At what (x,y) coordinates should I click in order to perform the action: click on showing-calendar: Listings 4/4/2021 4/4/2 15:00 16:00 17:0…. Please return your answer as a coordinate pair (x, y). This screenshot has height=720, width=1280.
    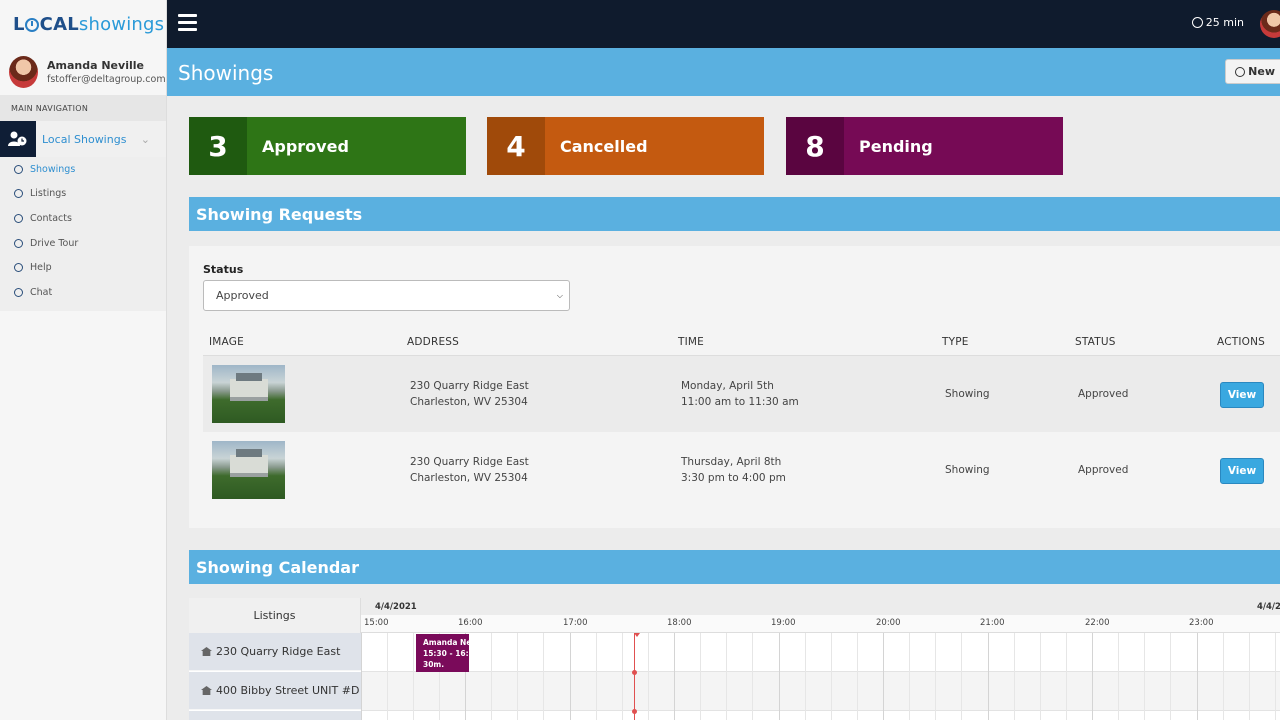
    Looking at the image, I should click on (734, 659).